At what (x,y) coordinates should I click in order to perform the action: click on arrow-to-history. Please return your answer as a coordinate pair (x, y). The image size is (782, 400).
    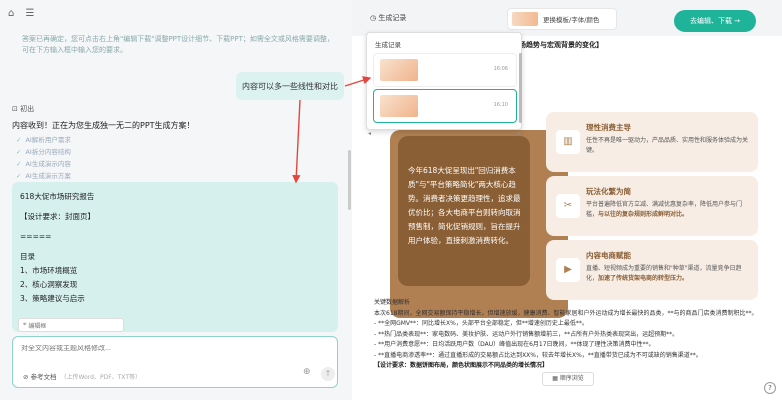
    Looking at the image, I should click on (358, 81).